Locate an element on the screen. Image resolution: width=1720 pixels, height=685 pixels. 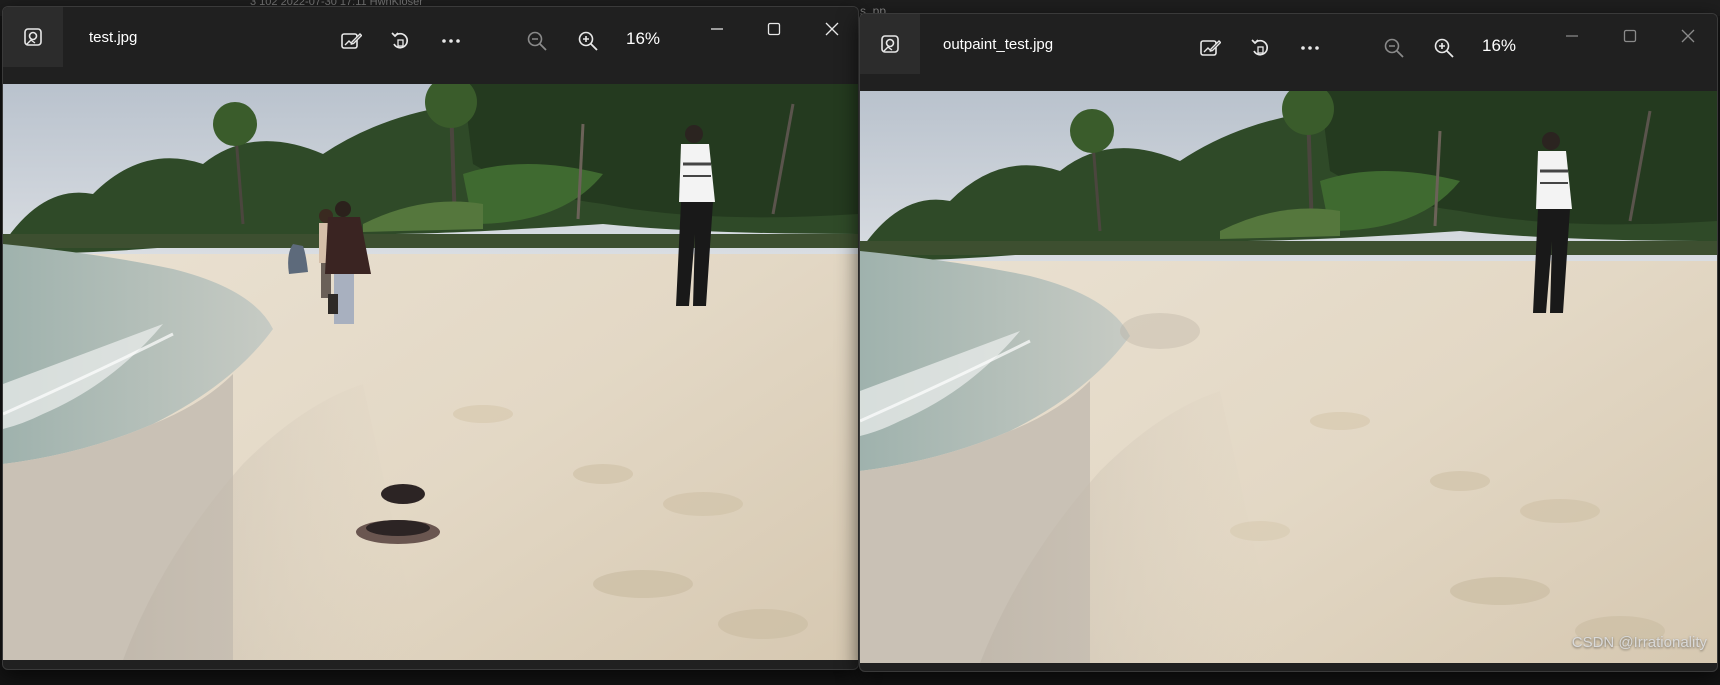
background-bottom is located at coordinates (860, 677).